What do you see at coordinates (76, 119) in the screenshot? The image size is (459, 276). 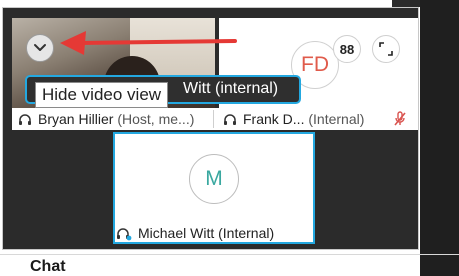 I see `participant-name-bryan: Bryan Hillier` at bounding box center [76, 119].